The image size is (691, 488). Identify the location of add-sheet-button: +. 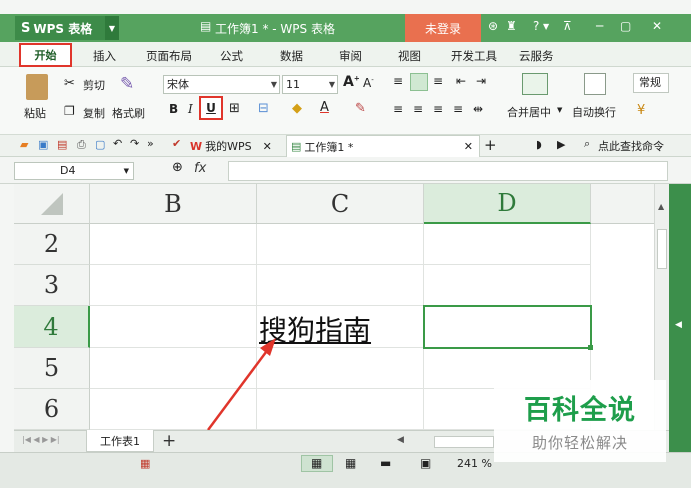
(169, 441).